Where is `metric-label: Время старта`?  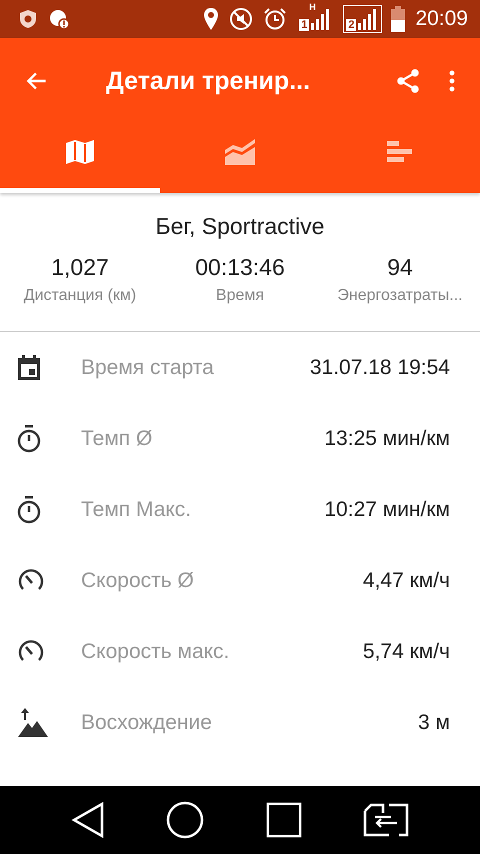
metric-label: Время старта is located at coordinates (148, 368).